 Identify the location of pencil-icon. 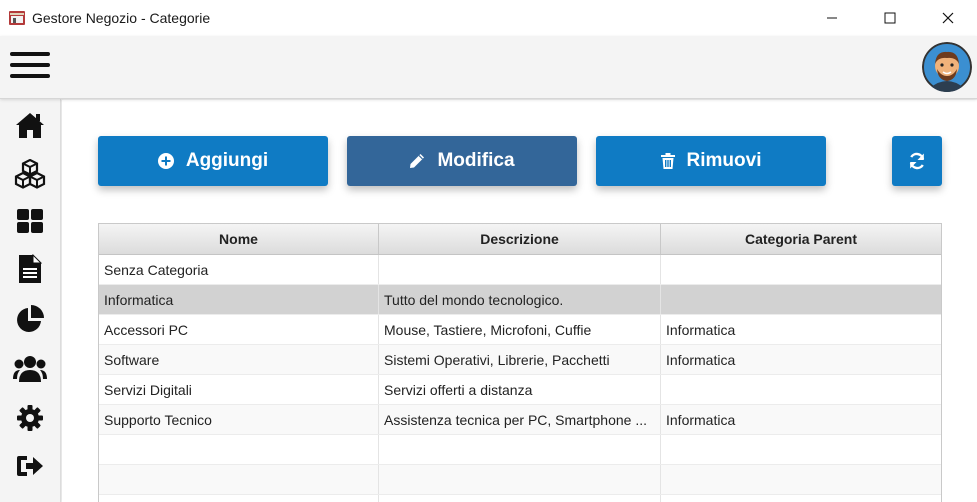
(417, 161).